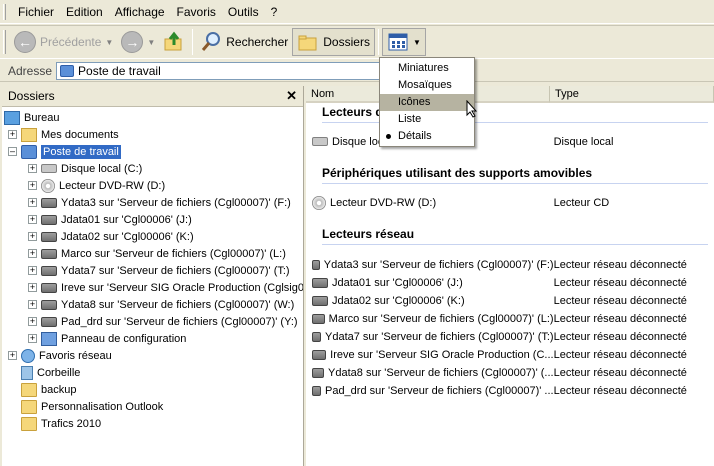  I want to click on tree-item-bureau: Bureau, so click(31, 117).